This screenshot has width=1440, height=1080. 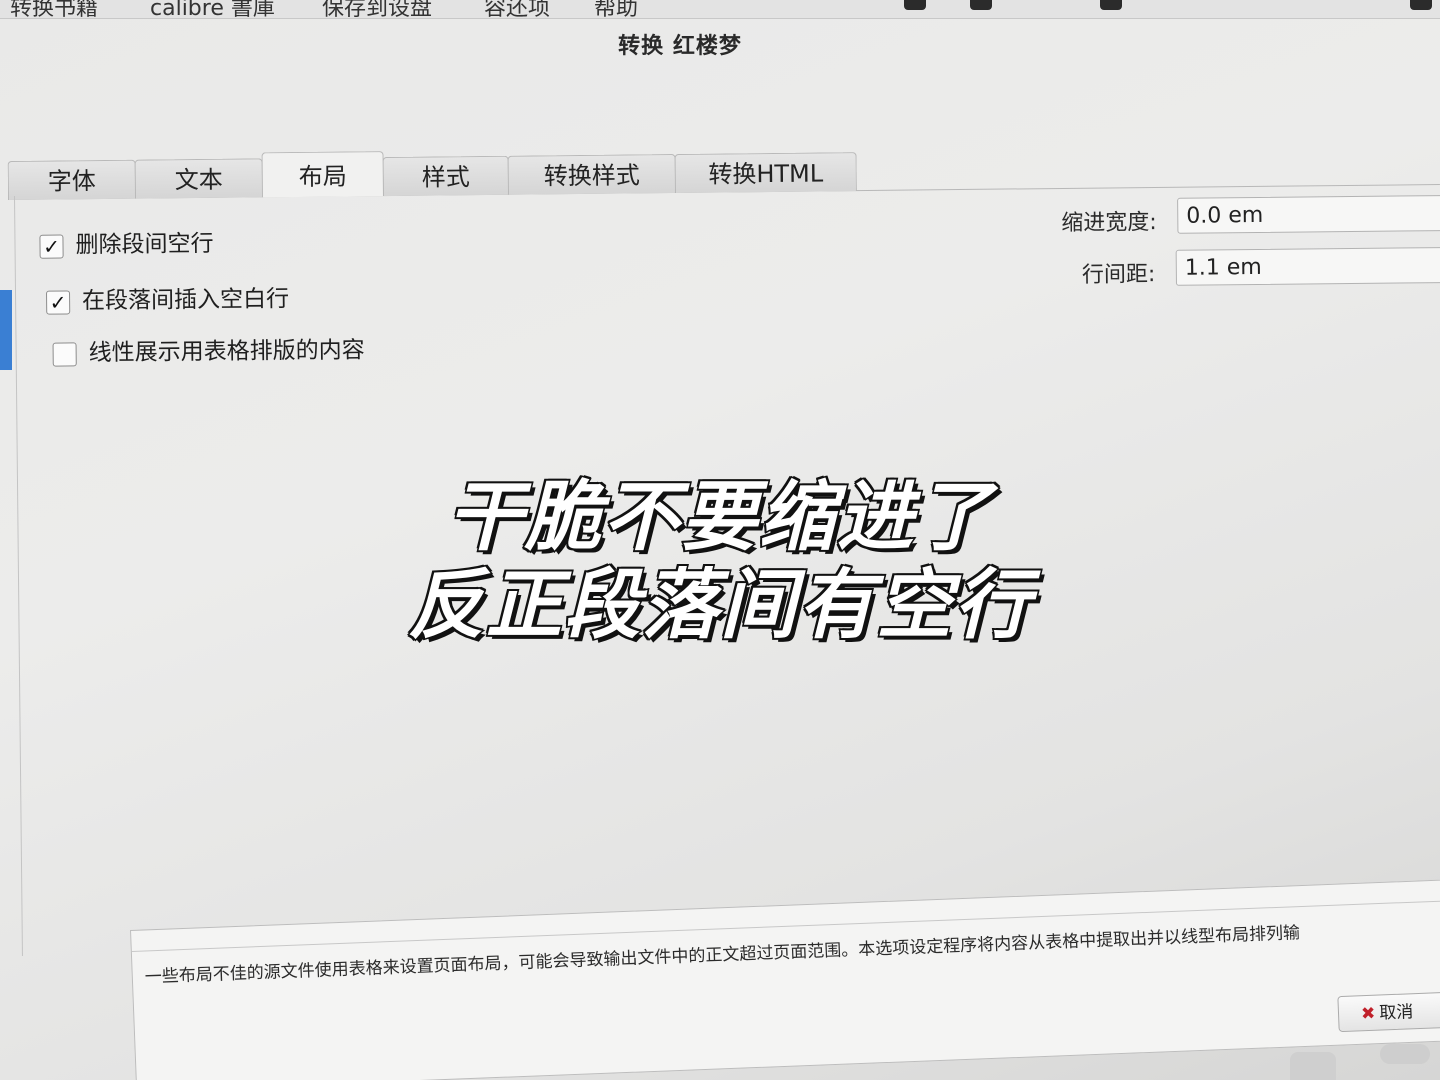 I want to click on menu-item-help: 帮助, so click(x=616, y=9).